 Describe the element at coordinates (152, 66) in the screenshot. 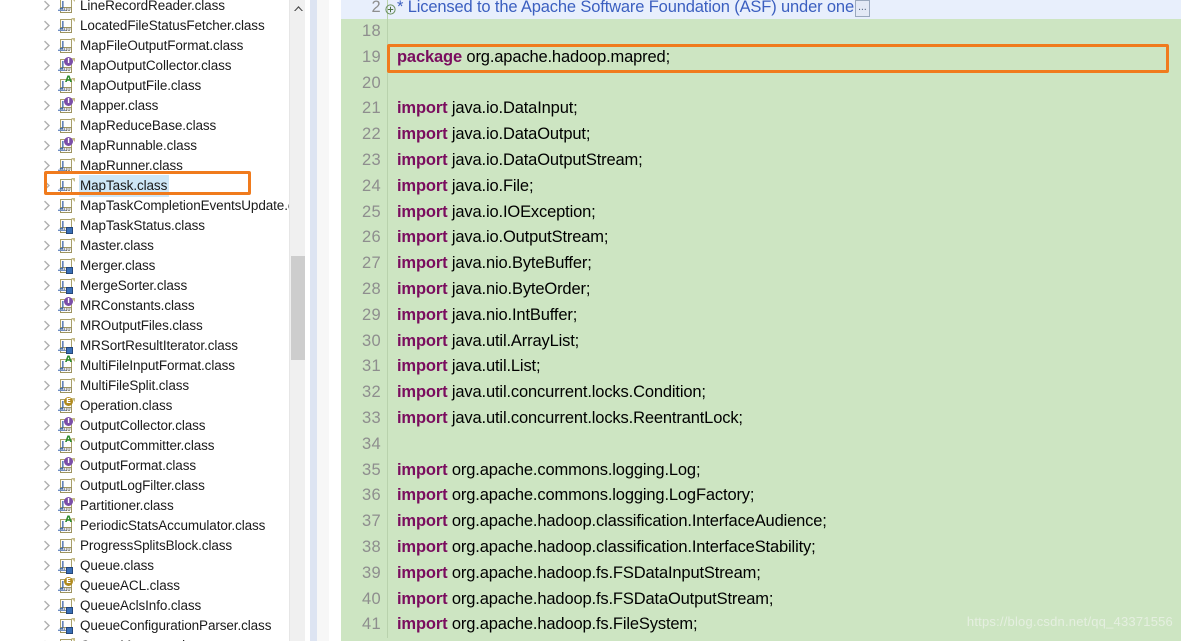

I see `tree-item: 010 I MapOutputCollector.class` at that location.